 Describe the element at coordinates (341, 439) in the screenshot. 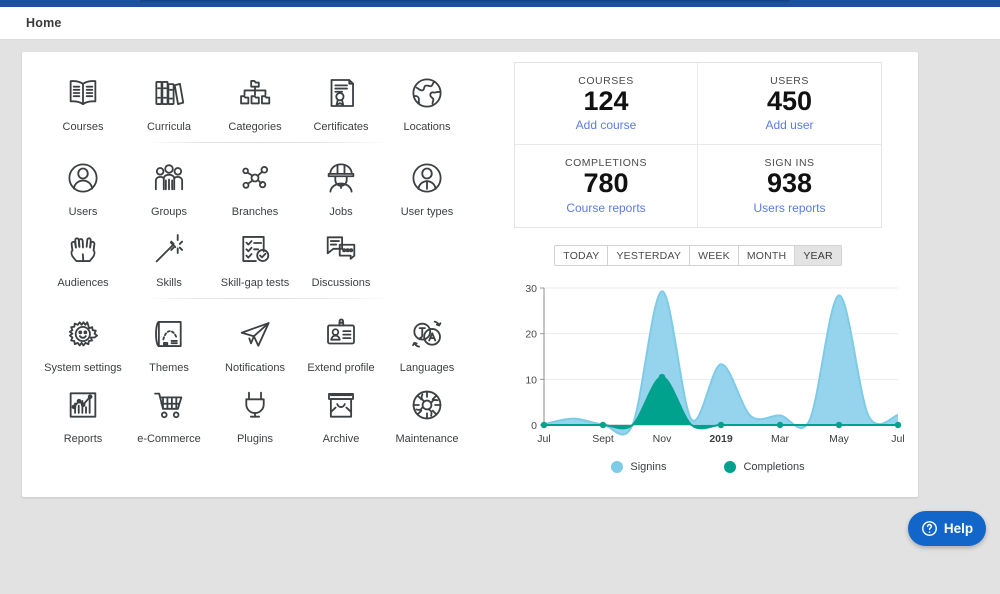

I see `grid-item-label: Archive` at that location.